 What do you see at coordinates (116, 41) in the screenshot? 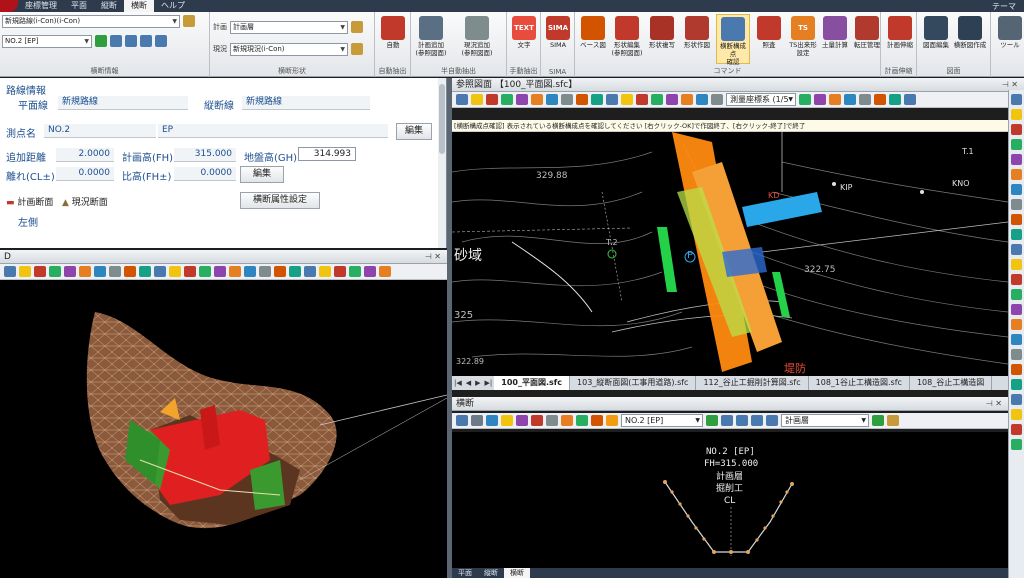
I see `first-station-icon` at bounding box center [116, 41].